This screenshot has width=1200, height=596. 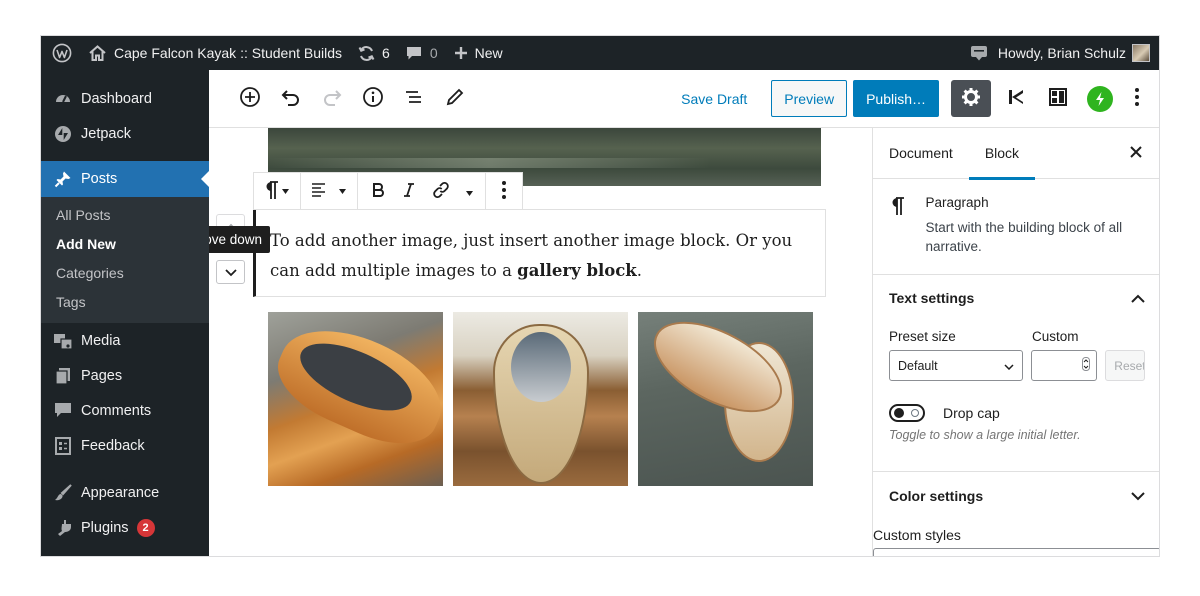 What do you see at coordinates (63, 528) in the screenshot?
I see `plugin-icon` at bounding box center [63, 528].